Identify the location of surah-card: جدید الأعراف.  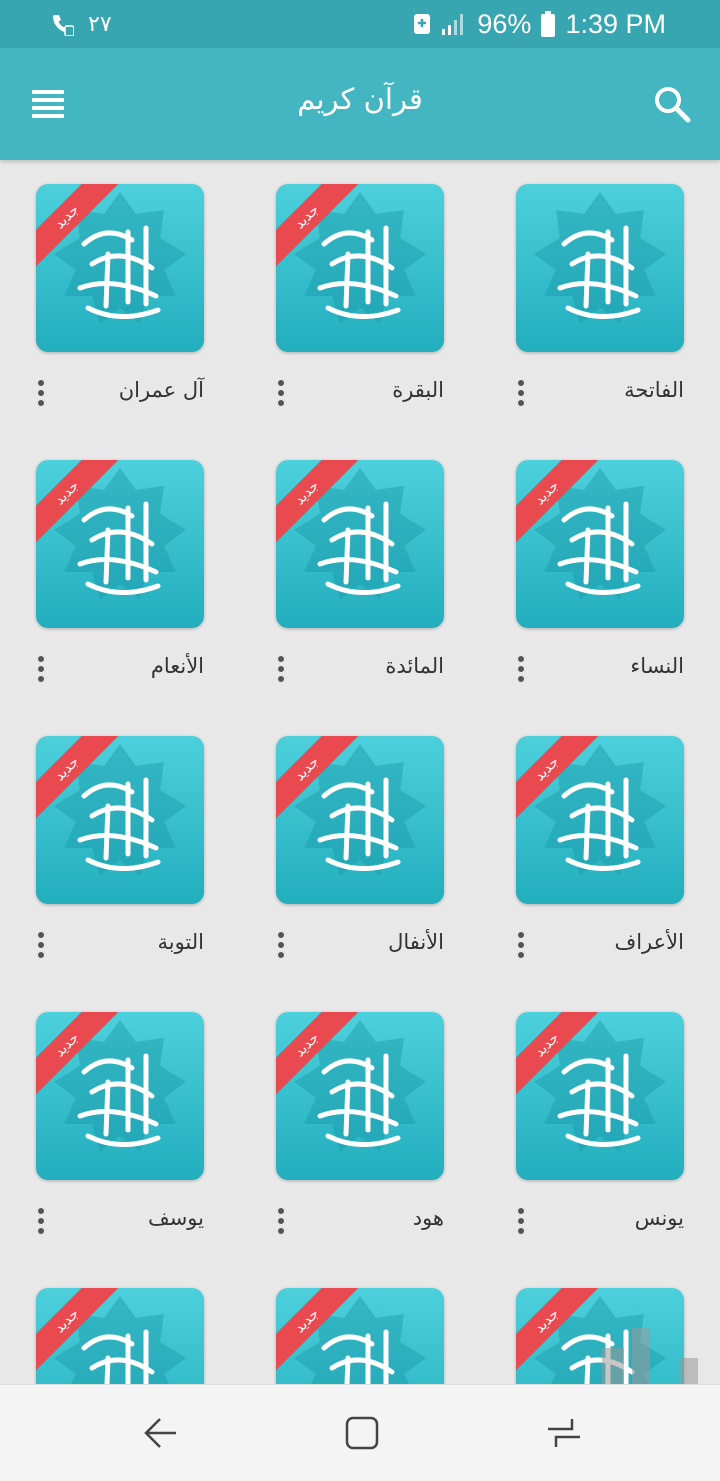
(582, 842).